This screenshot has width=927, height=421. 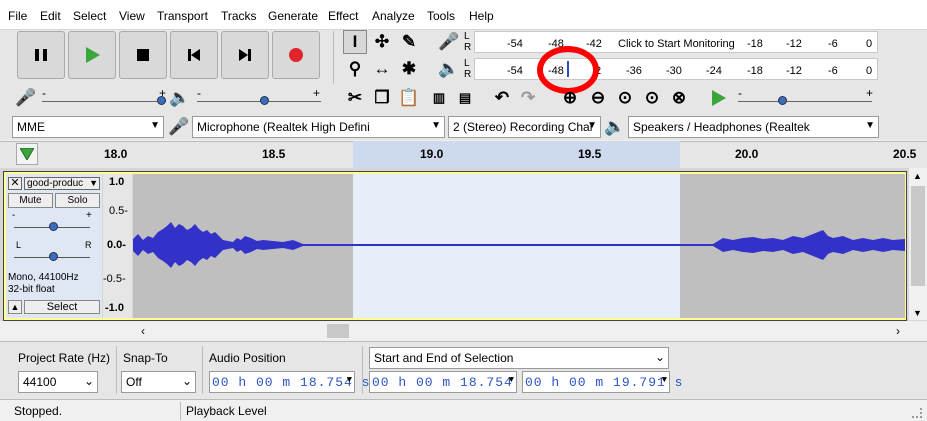 What do you see at coordinates (898, 331) in the screenshot?
I see `scroll-right-icon: ›` at bounding box center [898, 331].